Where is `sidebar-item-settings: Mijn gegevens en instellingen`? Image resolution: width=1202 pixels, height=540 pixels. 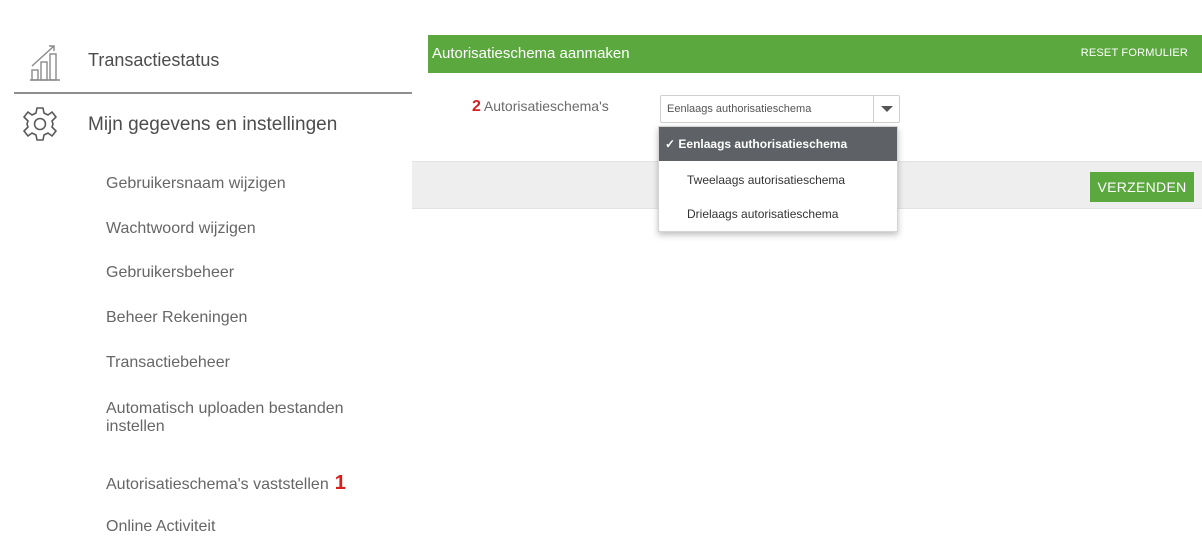
sidebar-item-settings: Mijn gegevens en instellingen is located at coordinates (213, 125).